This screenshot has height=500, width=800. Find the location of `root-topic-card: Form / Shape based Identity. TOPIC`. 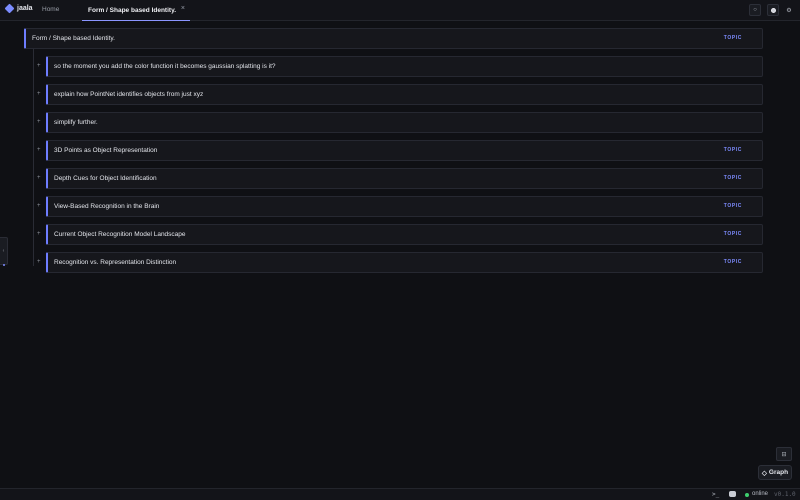

root-topic-card: Form / Shape based Identity. TOPIC is located at coordinates (393, 38).